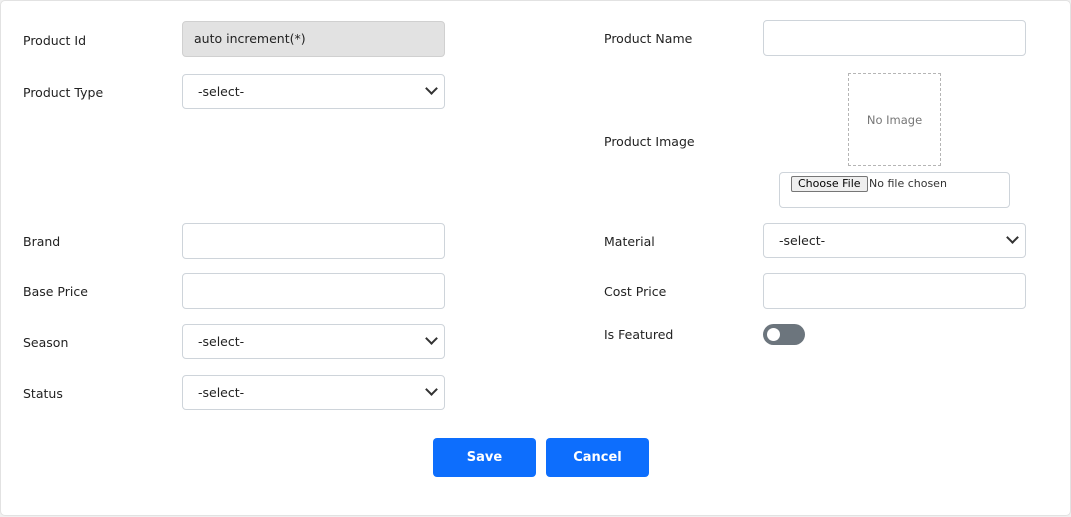 The height and width of the screenshot is (517, 1071). Describe the element at coordinates (313, 392) in the screenshot. I see `status-select: -select-` at that location.